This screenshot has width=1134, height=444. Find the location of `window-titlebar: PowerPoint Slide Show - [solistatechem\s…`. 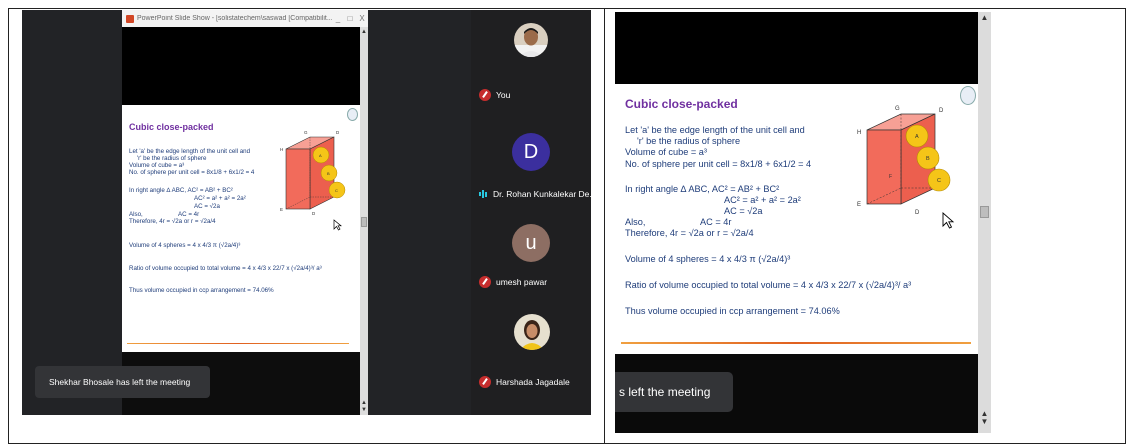

window-titlebar: PowerPoint Slide Show - [solistatechem\s… is located at coordinates (245, 18).